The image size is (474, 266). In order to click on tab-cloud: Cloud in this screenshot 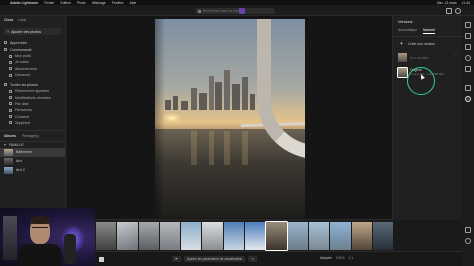, I will do `click(8, 20)`.